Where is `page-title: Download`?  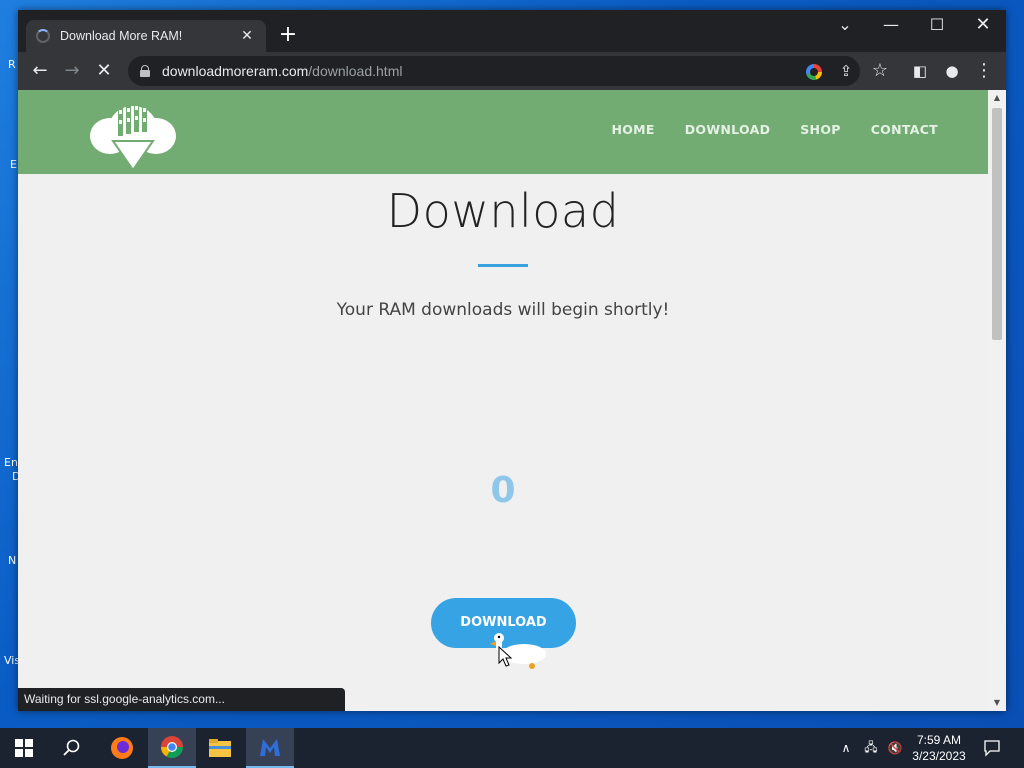
page-title: Download is located at coordinates (503, 211).